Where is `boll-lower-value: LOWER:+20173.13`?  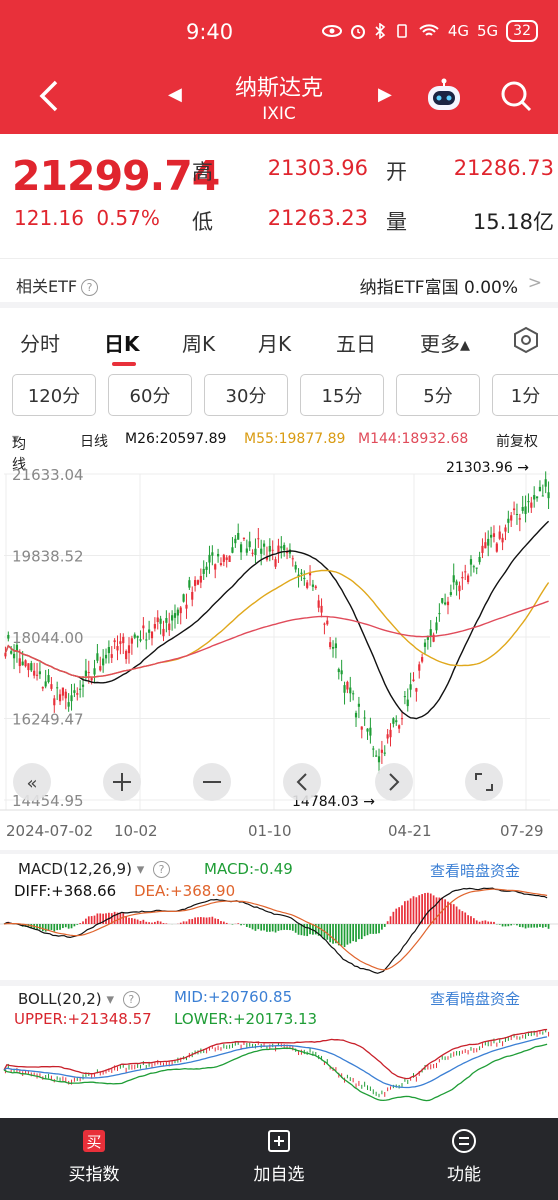 boll-lower-value: LOWER:+20173.13 is located at coordinates (246, 1019).